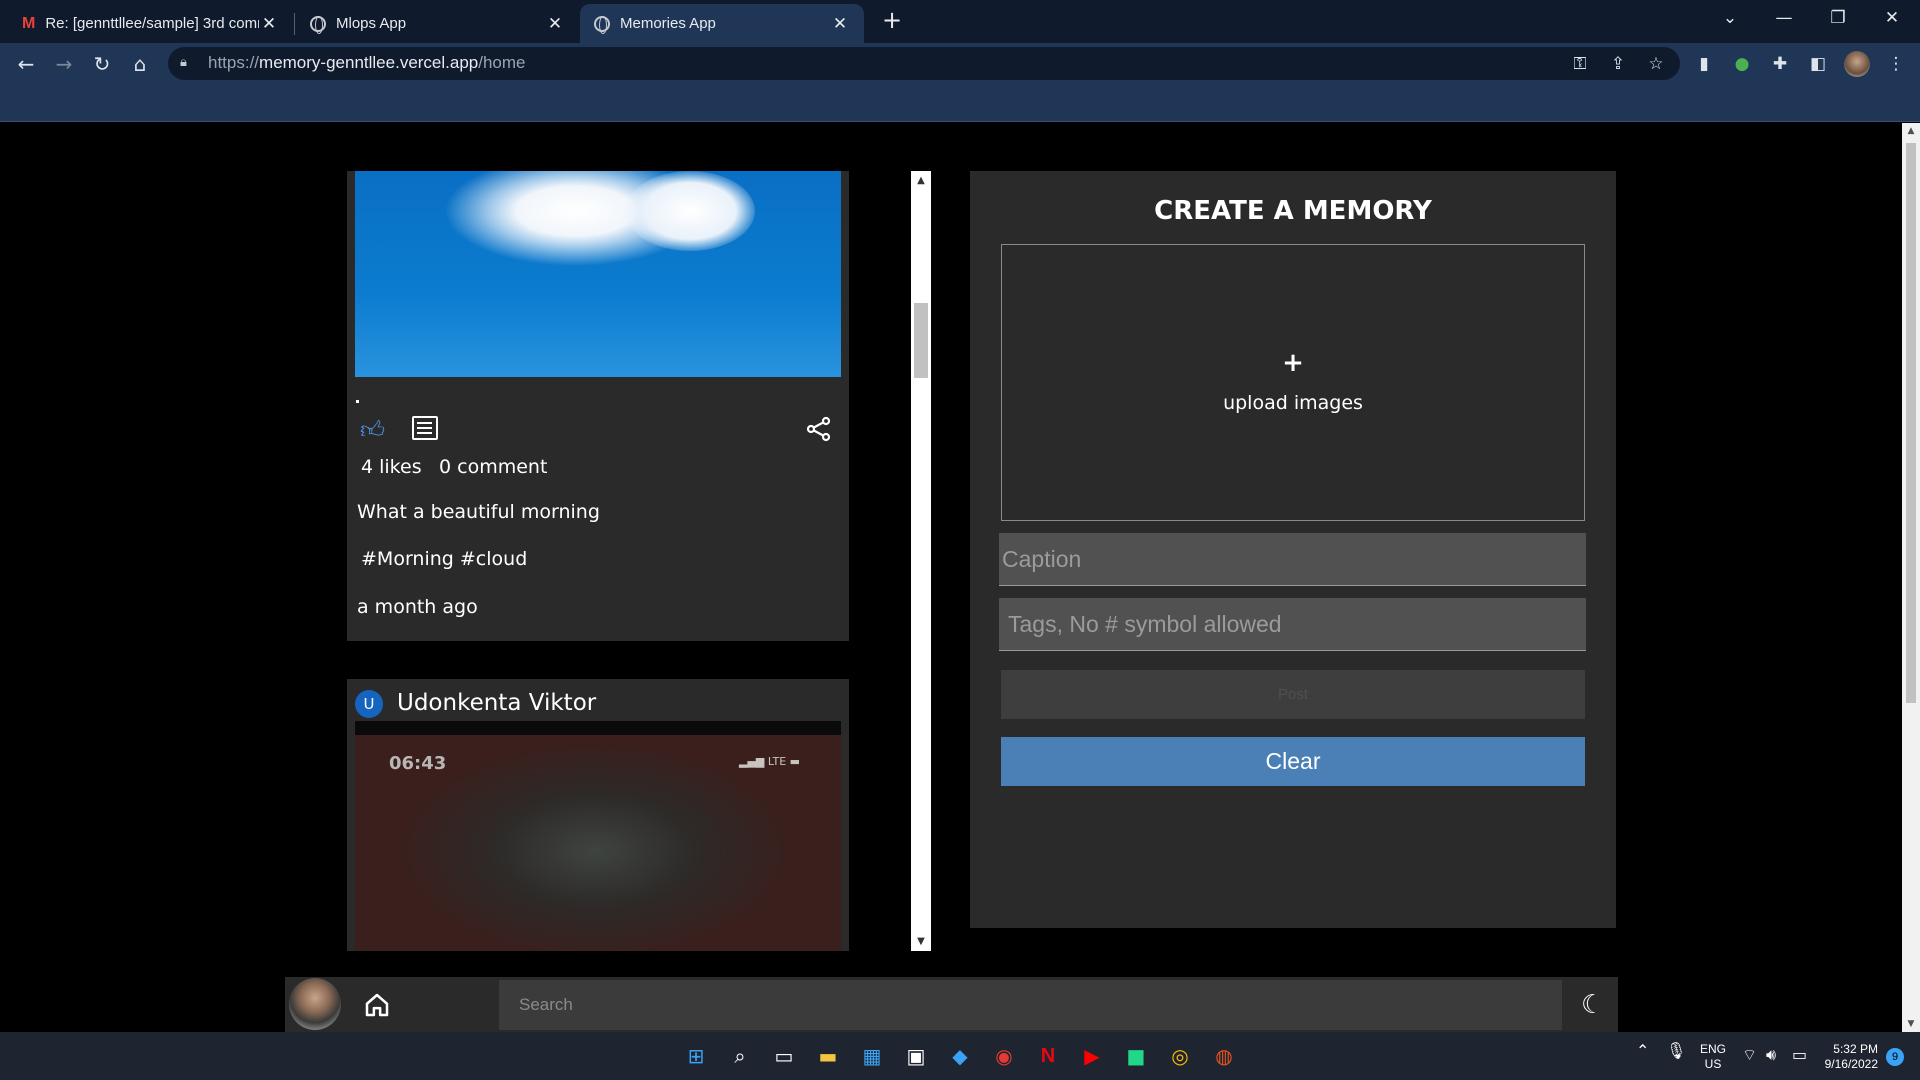 The image size is (1920, 1080). Describe the element at coordinates (892, 20) in the screenshot. I see `new-tab-button: +` at that location.